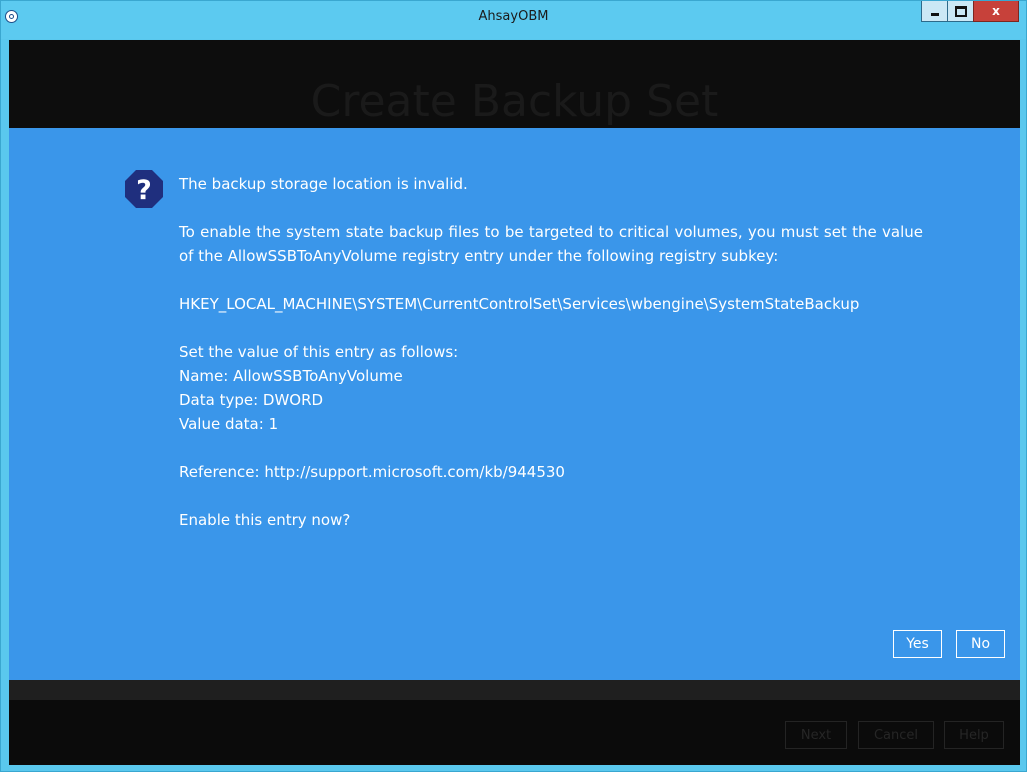 This screenshot has width=1027, height=772. I want to click on next-button: Next, so click(816, 735).